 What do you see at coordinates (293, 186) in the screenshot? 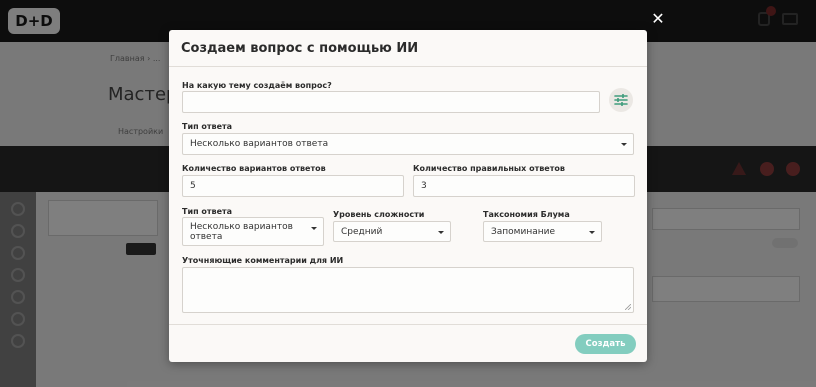
I see `options-count-input: 5` at bounding box center [293, 186].